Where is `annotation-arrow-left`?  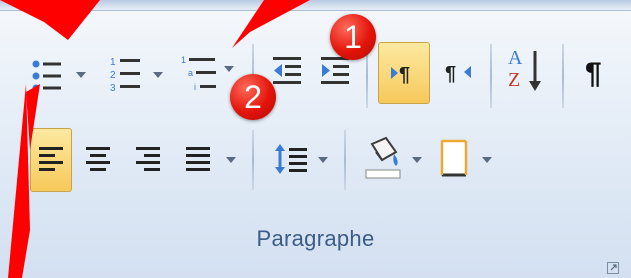
annotation-arrow-left is located at coordinates (19, 181).